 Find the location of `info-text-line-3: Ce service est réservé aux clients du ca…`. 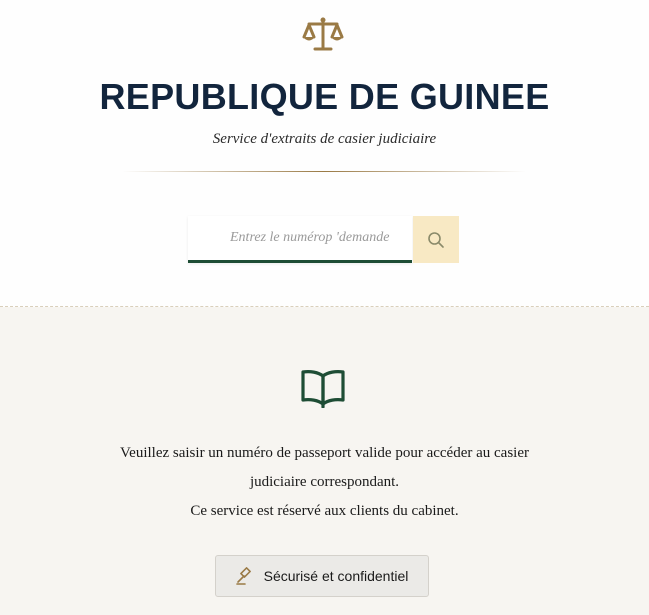

info-text-line-3: Ce service est réservé aux clients du ca… is located at coordinates (324, 511).